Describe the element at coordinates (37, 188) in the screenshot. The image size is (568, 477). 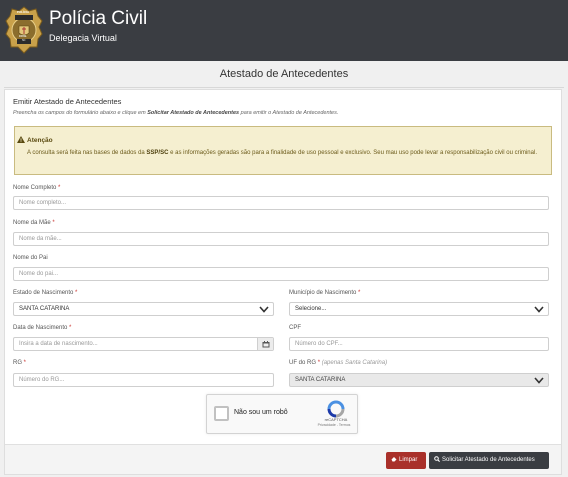
I see `nome-label: Nome Completo *` at that location.